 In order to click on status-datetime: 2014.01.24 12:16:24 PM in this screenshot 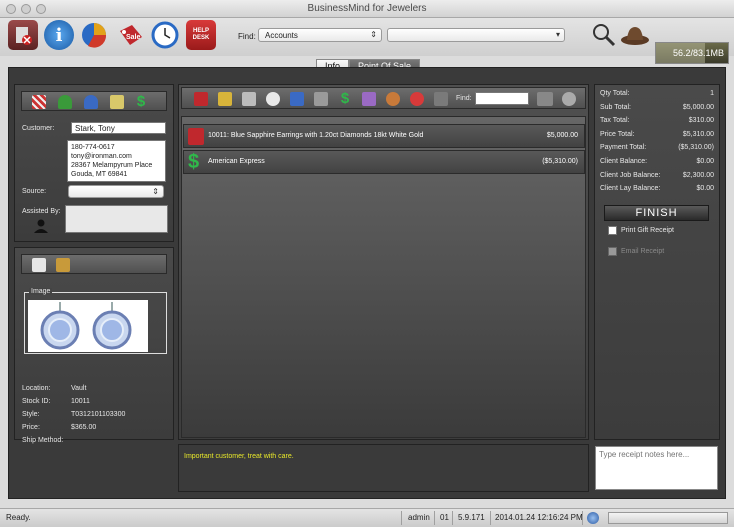, I will do `click(539, 517)`.